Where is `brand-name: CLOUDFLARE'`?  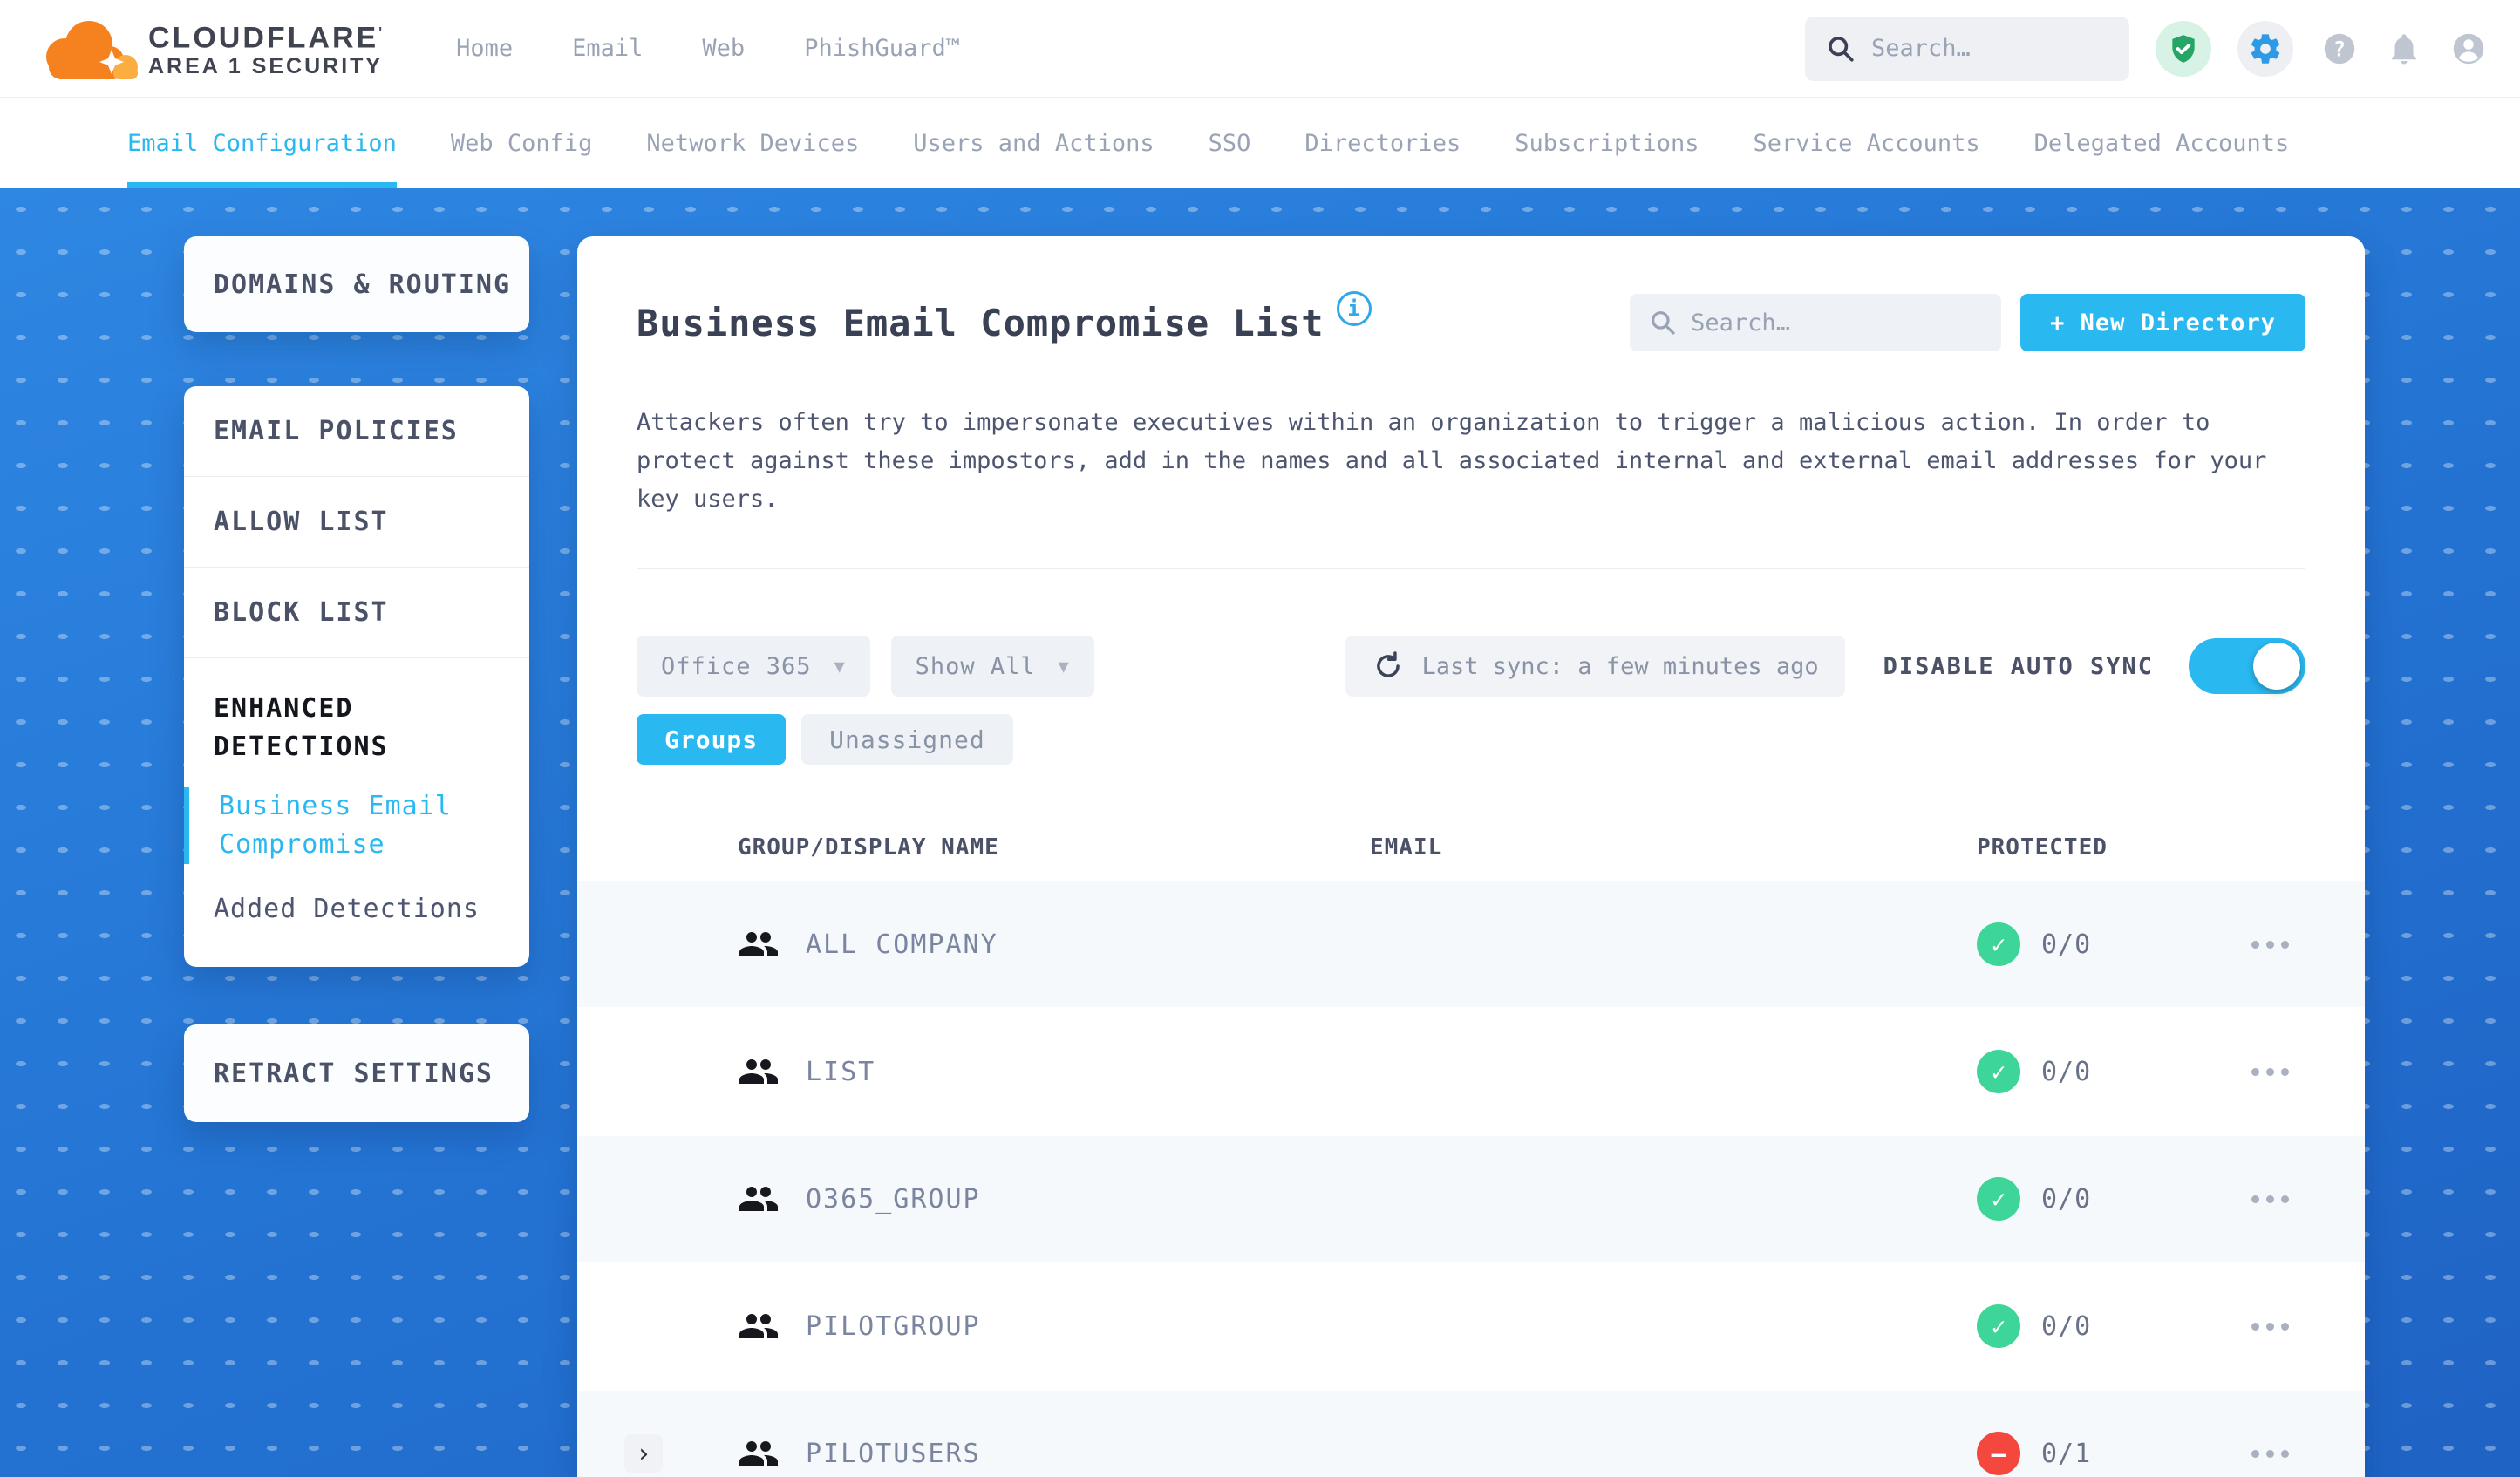
brand-name: CLOUDFLARE' is located at coordinates (265, 38).